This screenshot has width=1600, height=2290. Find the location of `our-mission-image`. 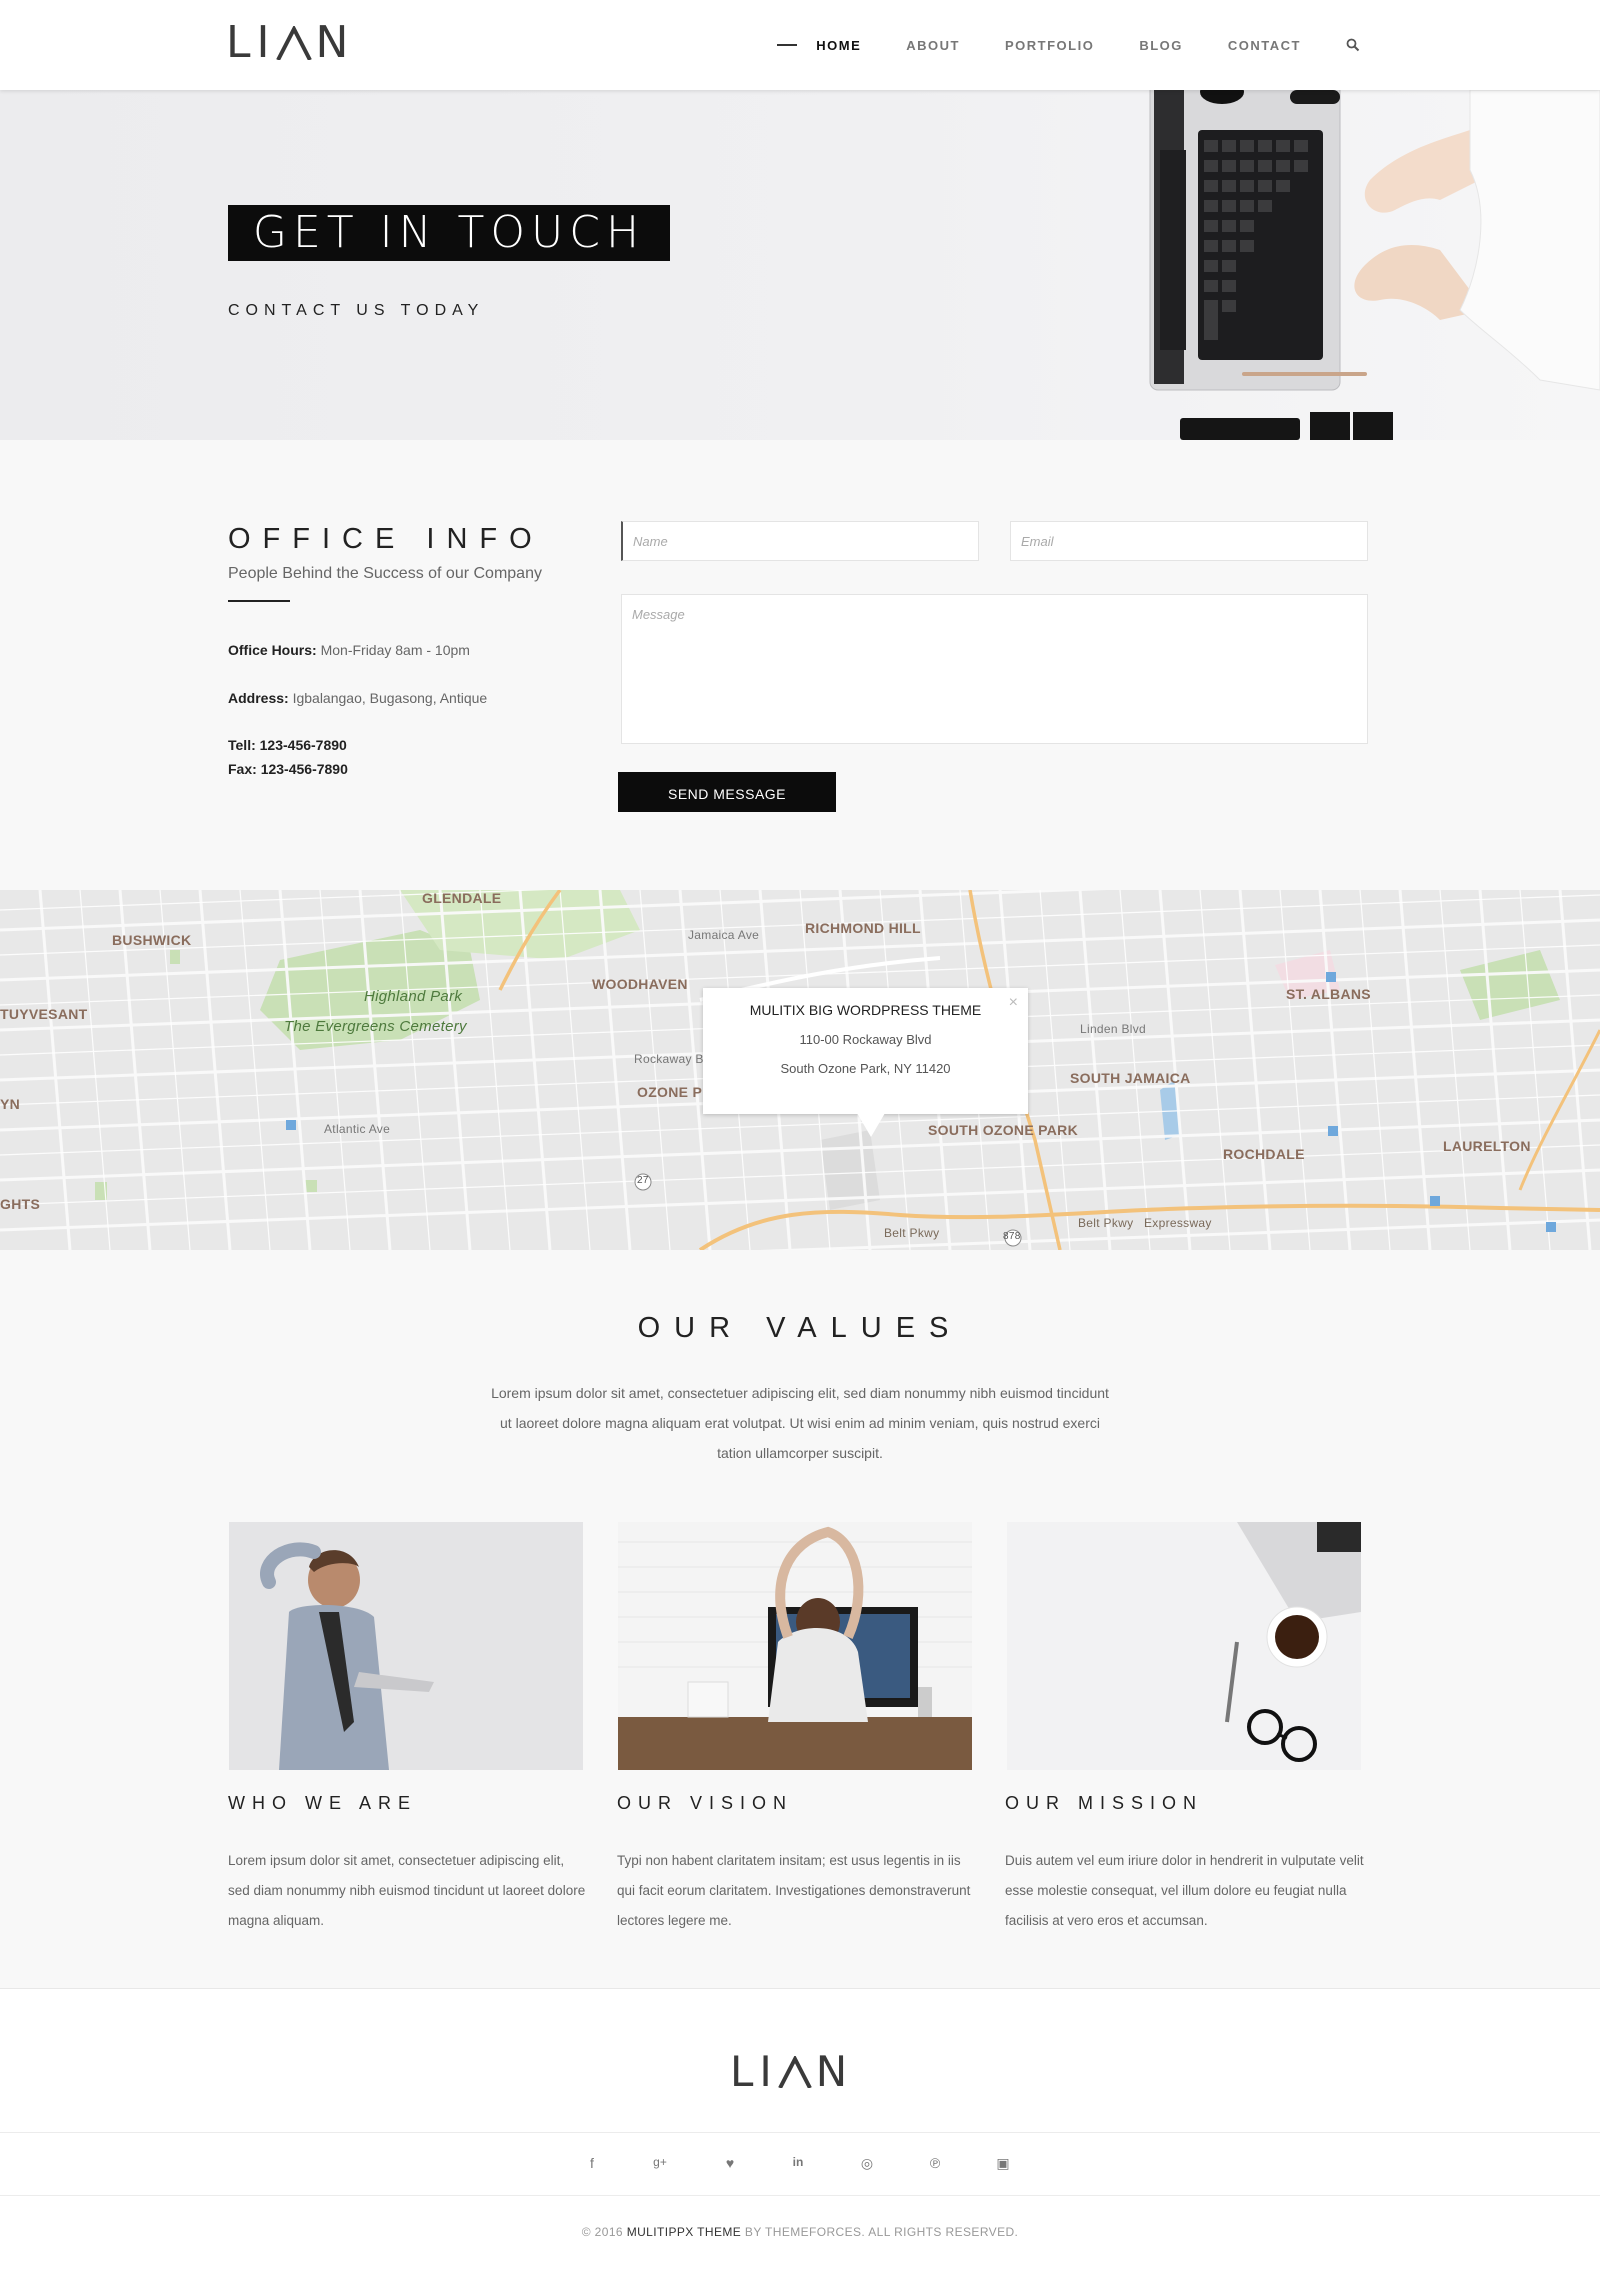

our-mission-image is located at coordinates (1184, 1646).